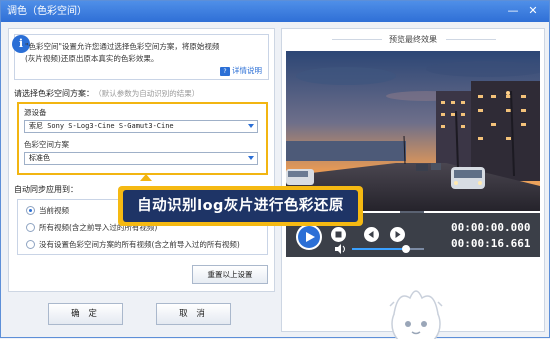 This screenshot has height=339, width=550. Describe the element at coordinates (35, 112) in the screenshot. I see `device-label: 源设备` at that location.